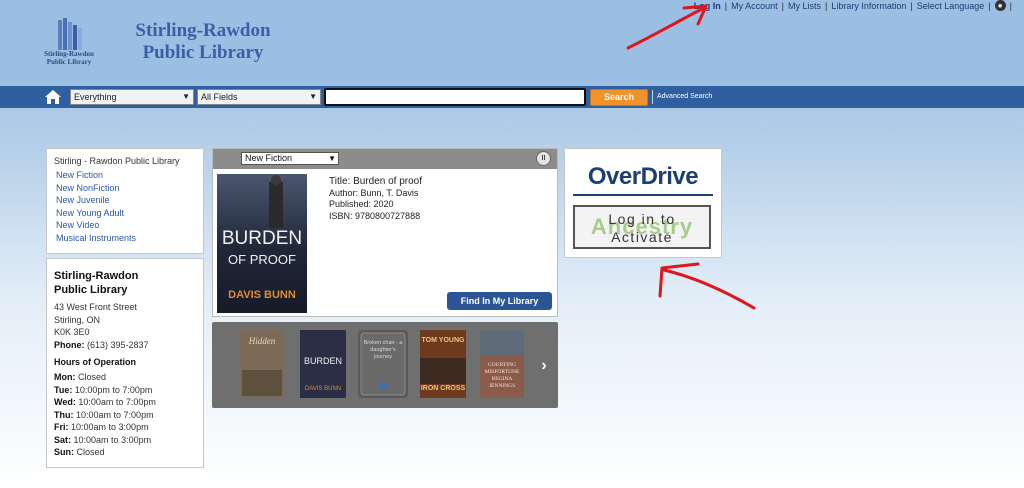 This screenshot has height=488, width=1024. Describe the element at coordinates (361, 204) in the screenshot. I see `book-published: Published: 2020` at that location.